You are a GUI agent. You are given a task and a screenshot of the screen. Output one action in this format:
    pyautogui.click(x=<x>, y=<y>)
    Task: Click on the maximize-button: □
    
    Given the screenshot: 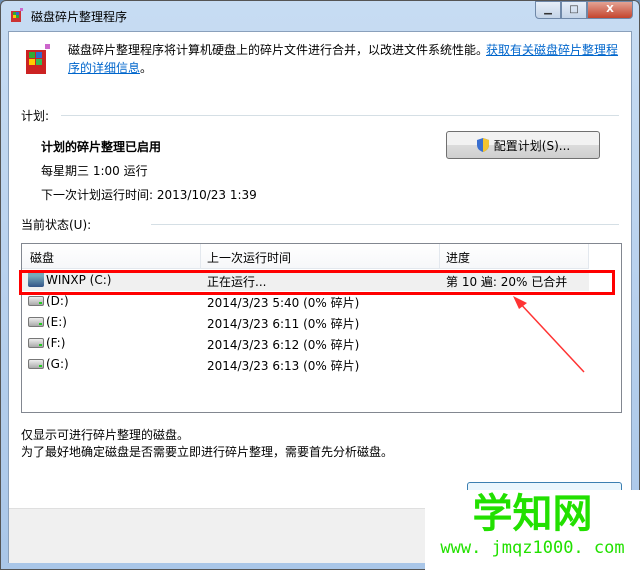 What is the action you would take?
    pyautogui.click(x=574, y=10)
    